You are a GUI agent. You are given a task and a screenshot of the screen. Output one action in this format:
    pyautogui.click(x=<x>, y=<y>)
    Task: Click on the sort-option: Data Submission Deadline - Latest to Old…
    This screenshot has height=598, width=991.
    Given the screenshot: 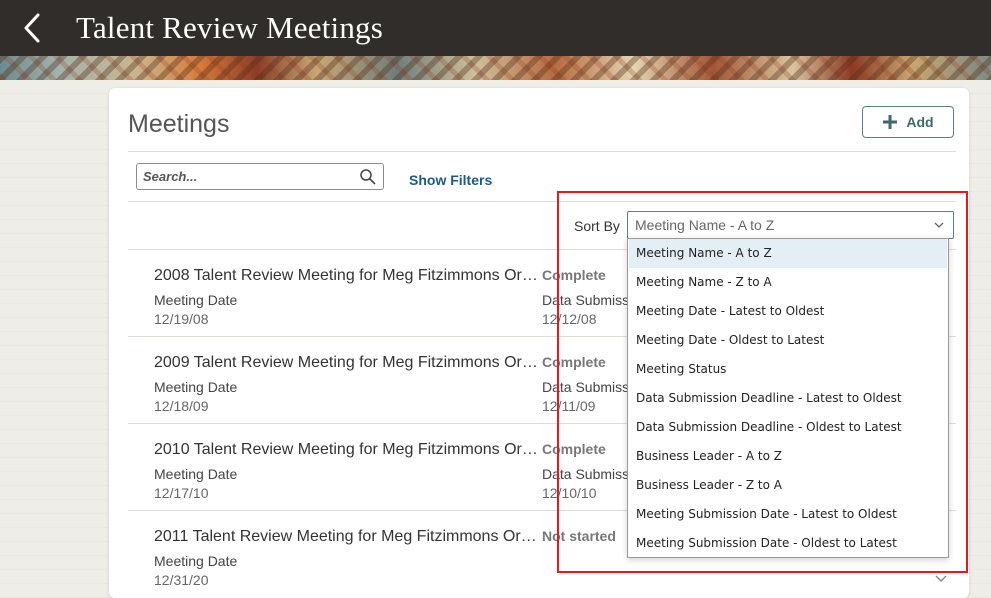 What is the action you would take?
    pyautogui.click(x=788, y=398)
    